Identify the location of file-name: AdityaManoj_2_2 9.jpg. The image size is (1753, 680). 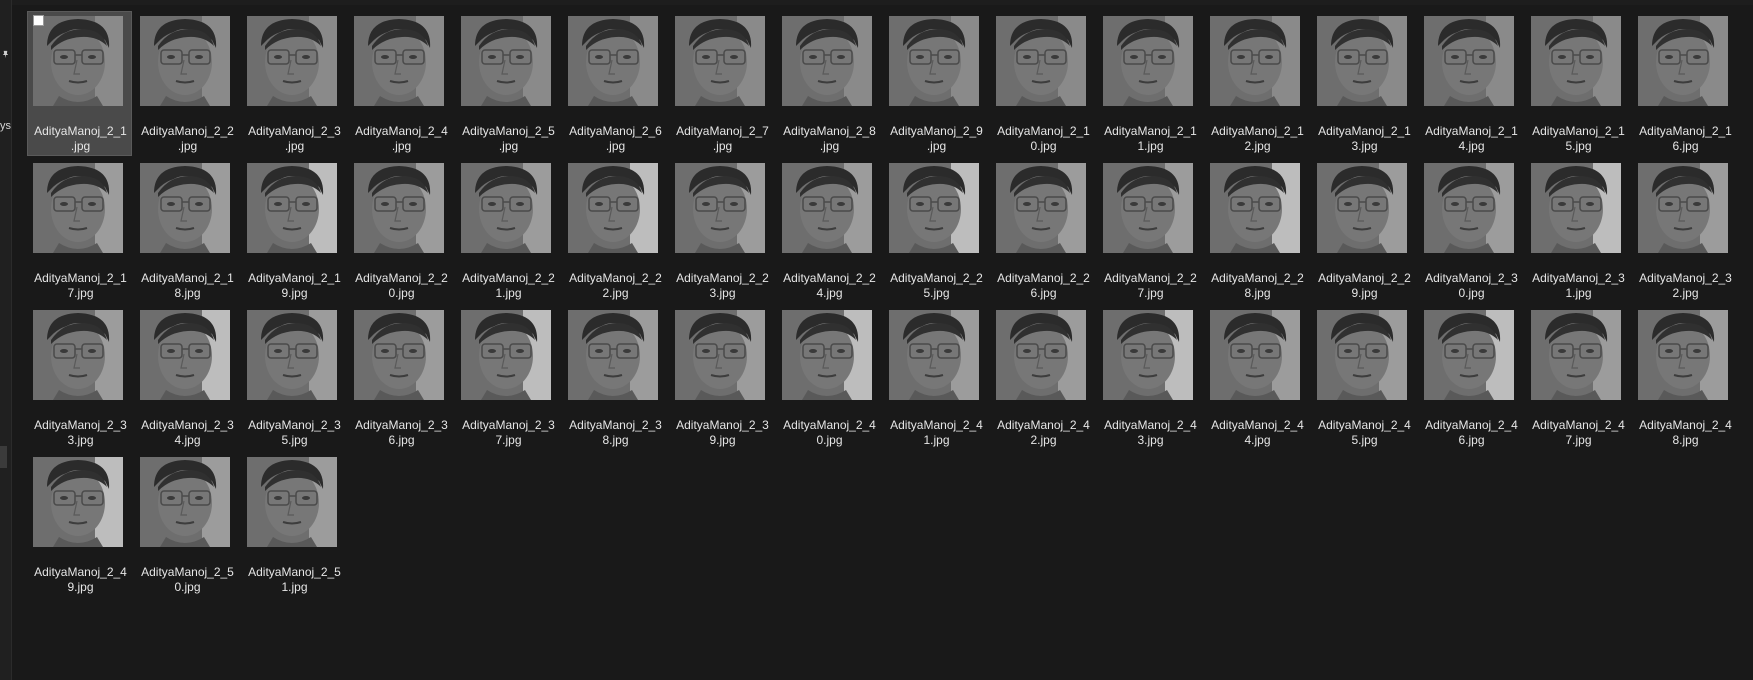
(1364, 286).